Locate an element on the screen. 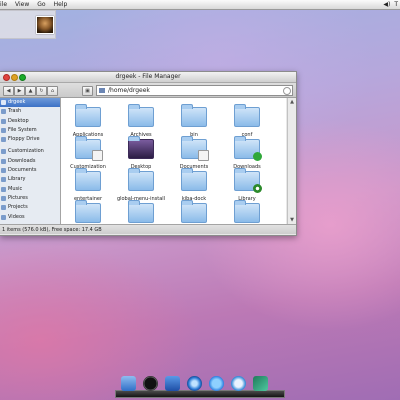 The width and height of the screenshot is (400, 400). arrow-up-icon: ▲ is located at coordinates (30, 91).